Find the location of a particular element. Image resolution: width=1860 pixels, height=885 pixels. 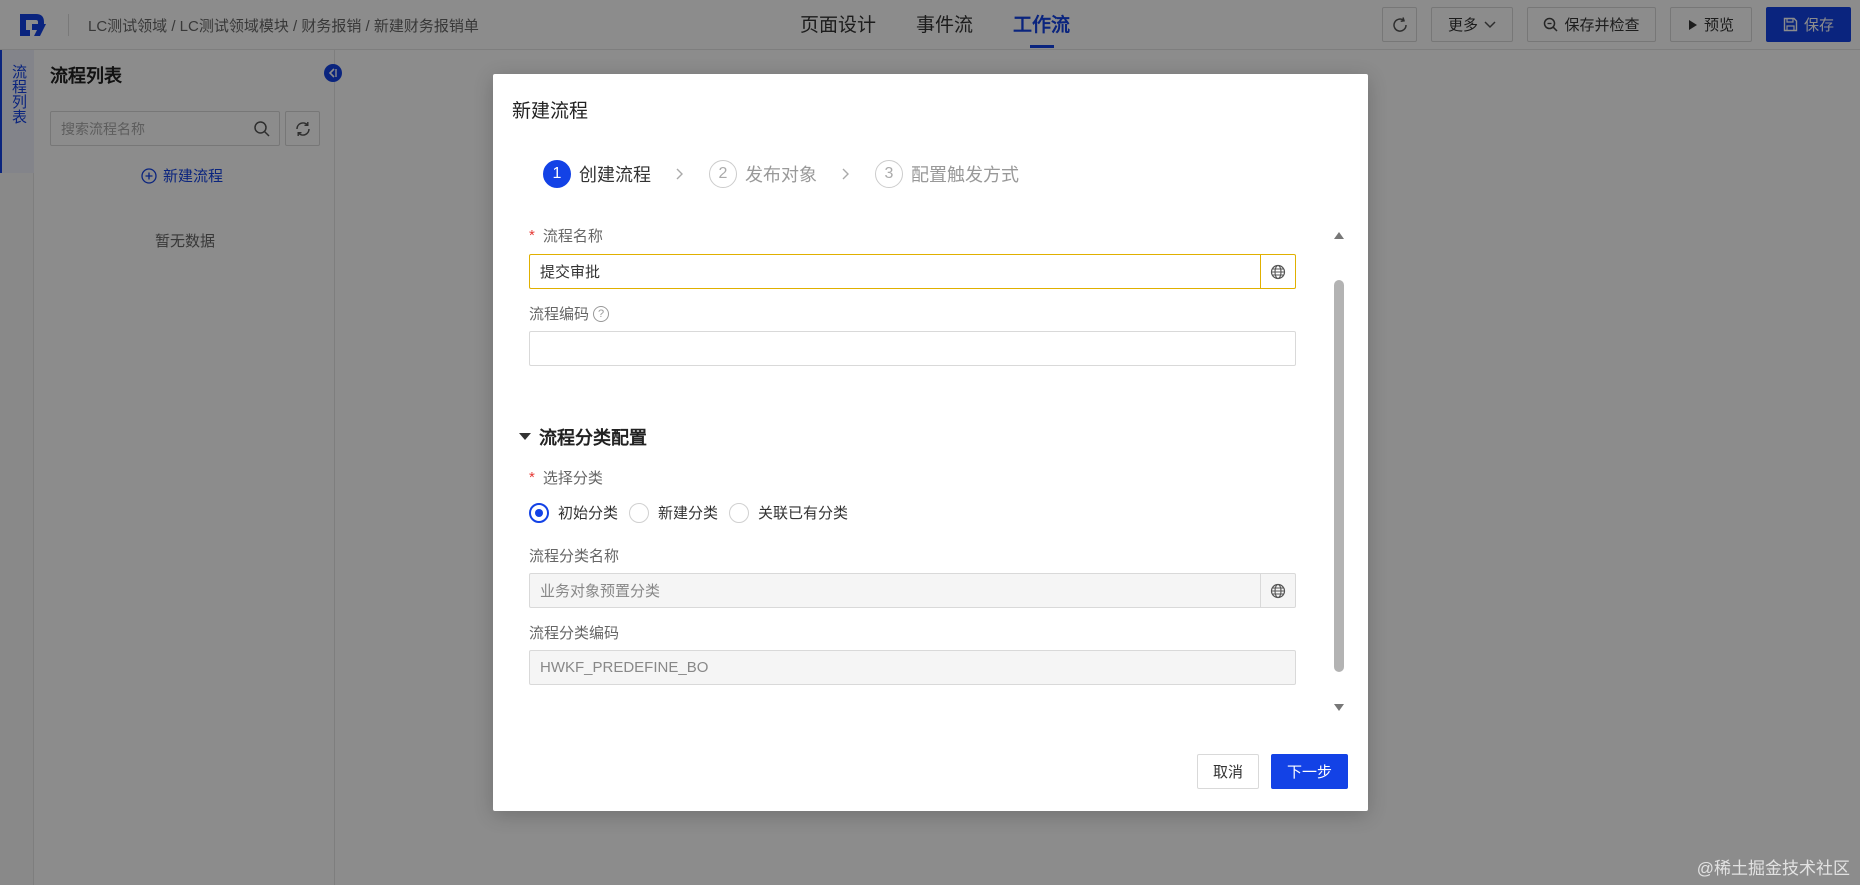

flow-name-value: 提交审批 is located at coordinates (570, 272).